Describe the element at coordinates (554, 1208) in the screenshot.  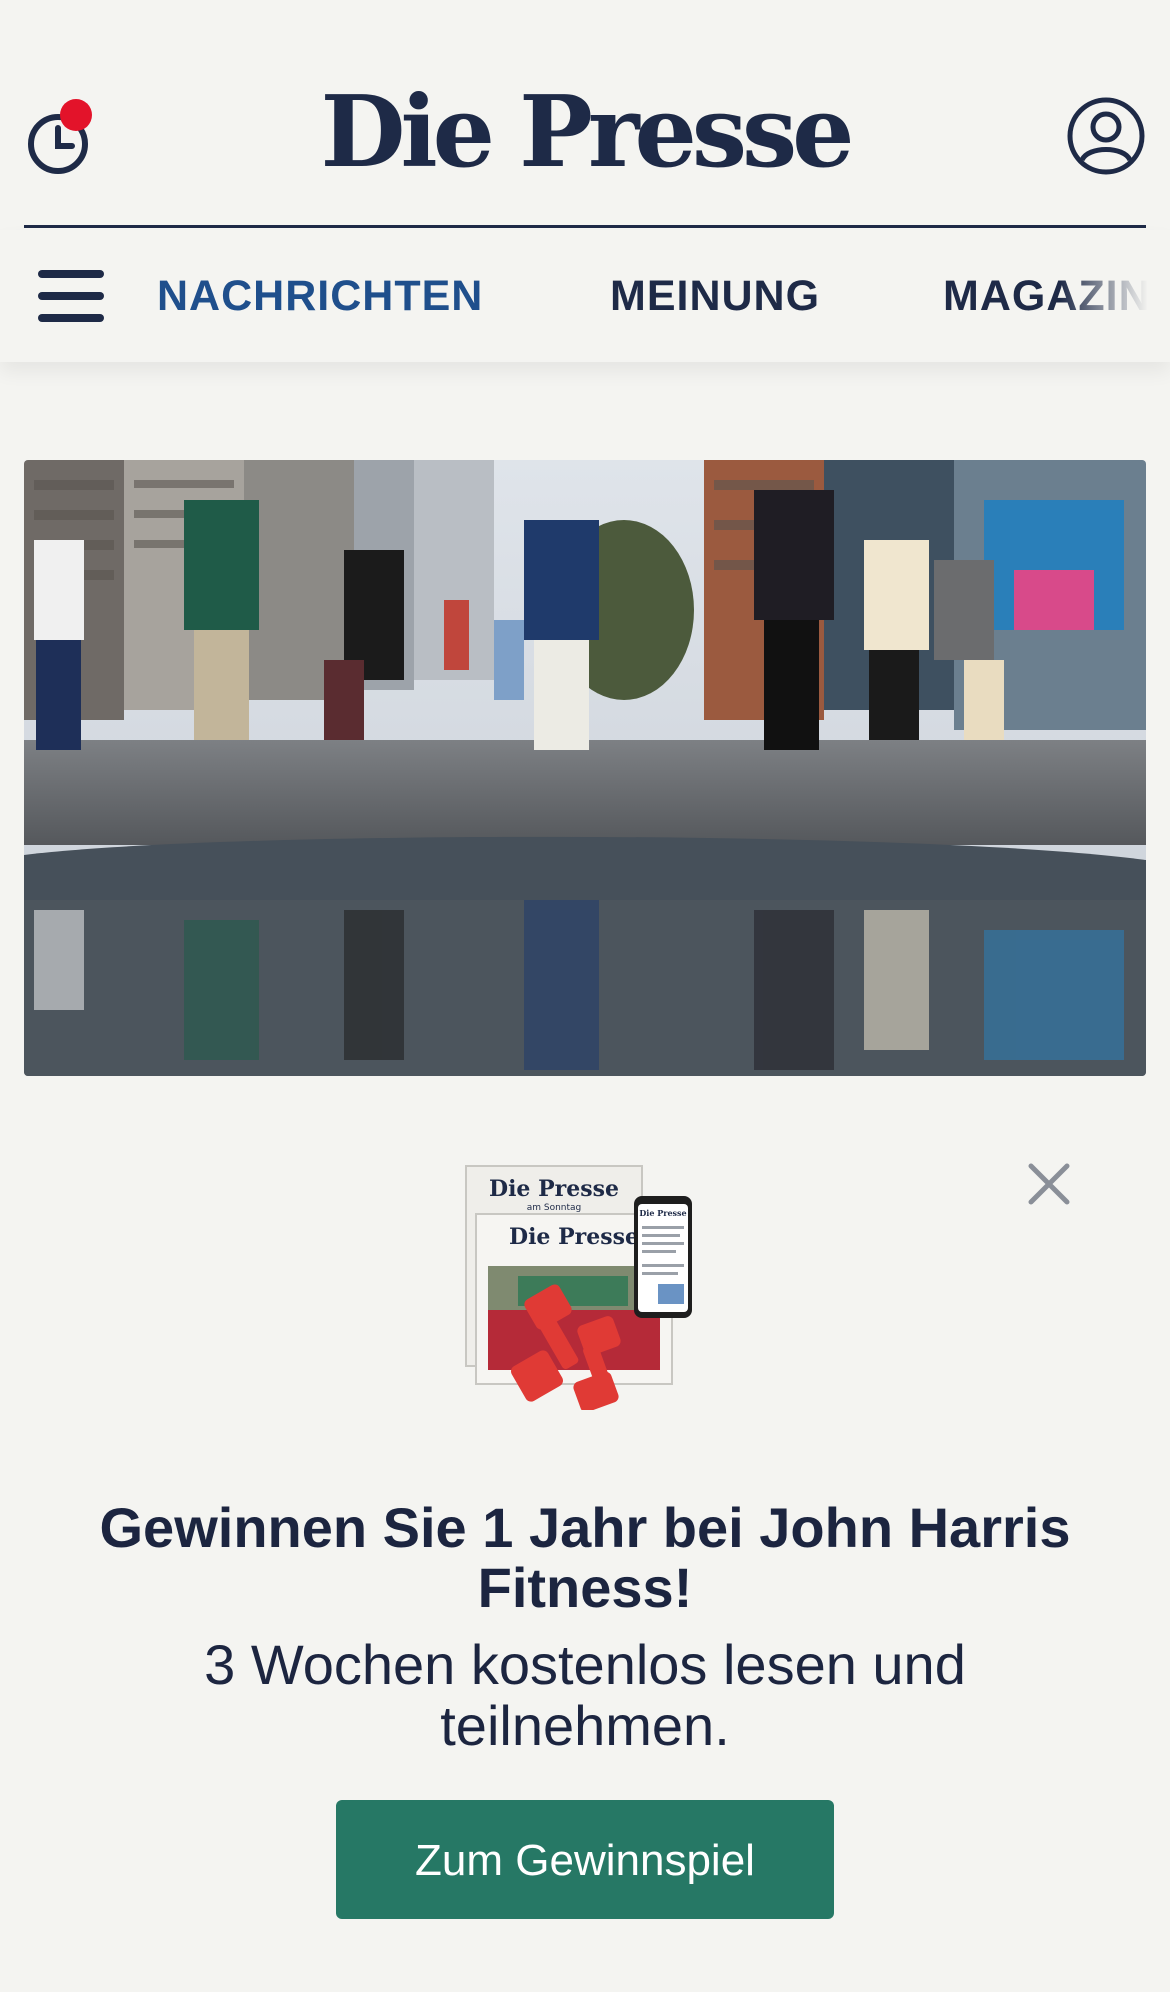
I see `paper1-subtitle: am Sonntag` at that location.